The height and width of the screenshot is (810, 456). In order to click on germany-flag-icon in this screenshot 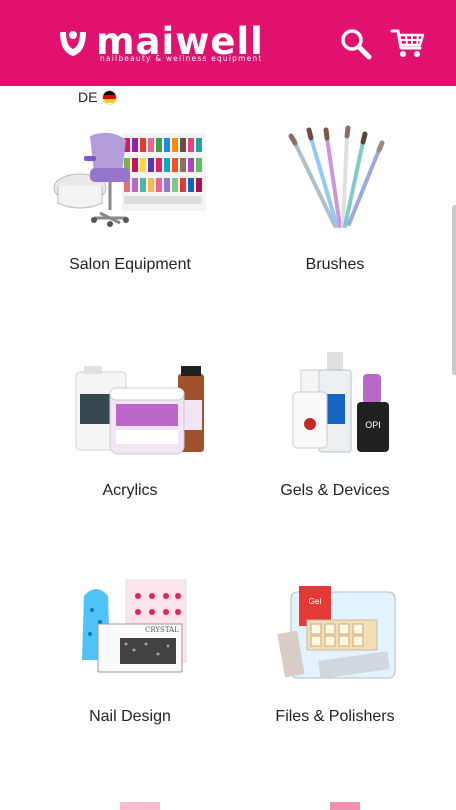, I will do `click(110, 97)`.